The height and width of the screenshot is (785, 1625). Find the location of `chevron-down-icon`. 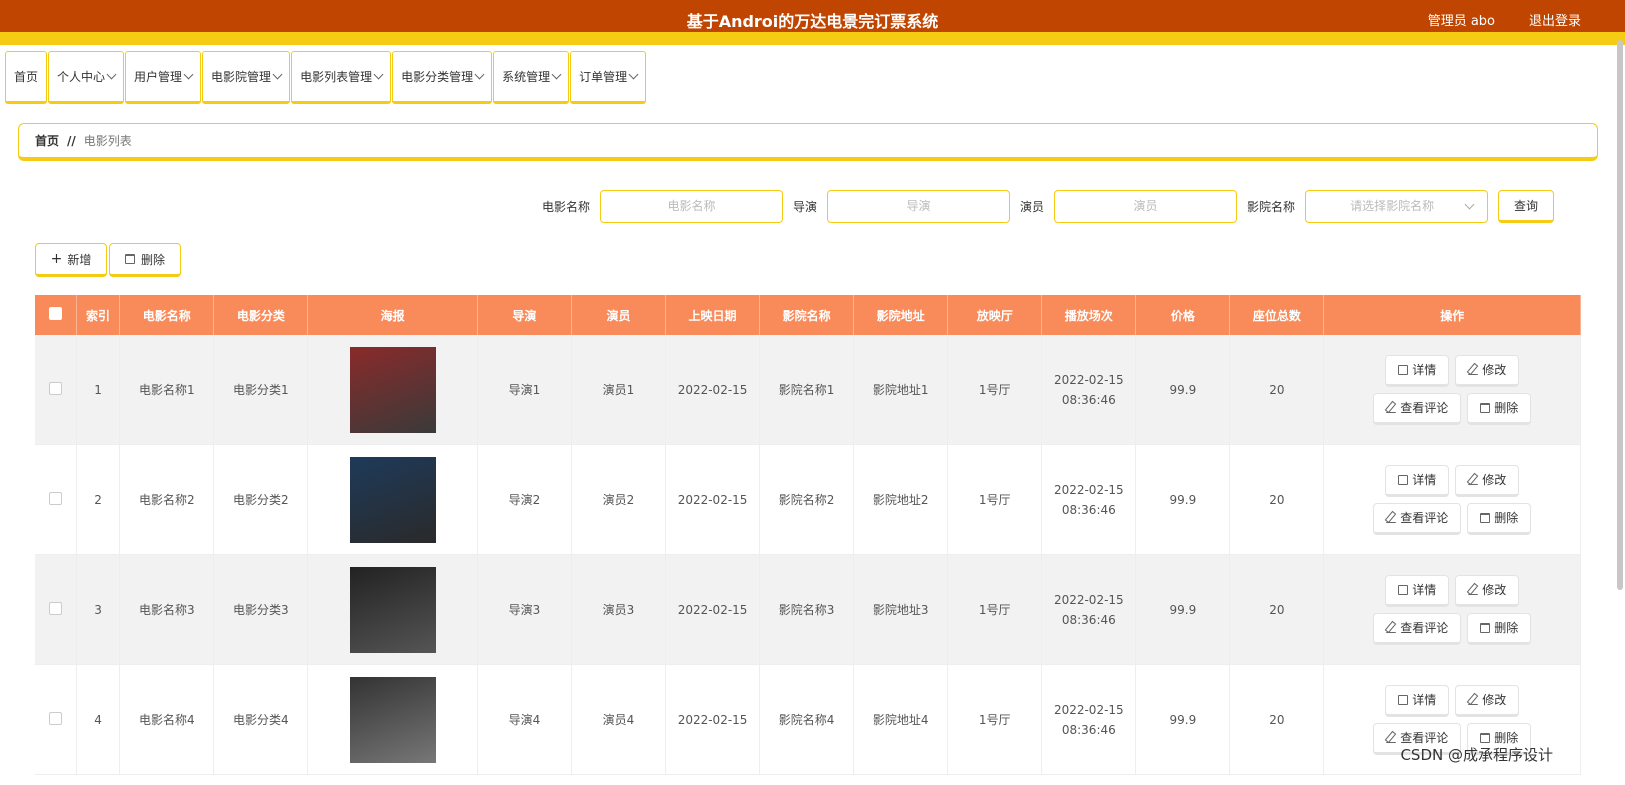

chevron-down-icon is located at coordinates (188, 74).